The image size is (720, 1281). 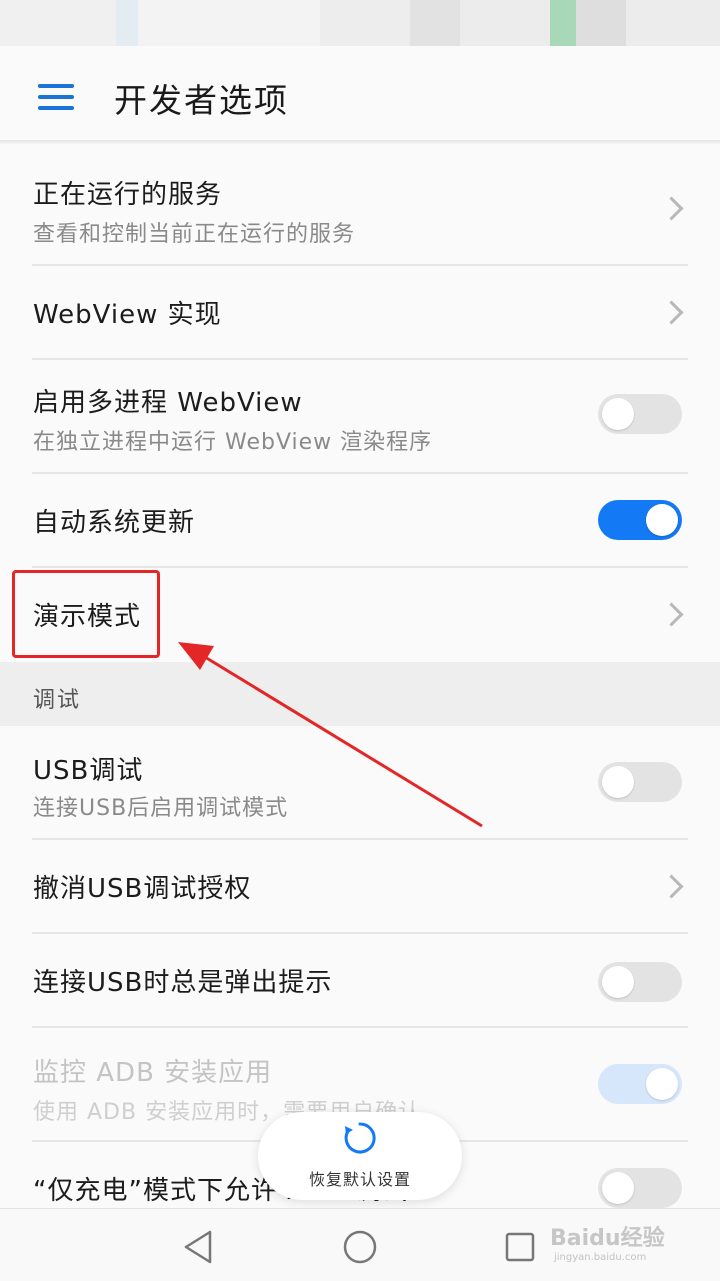 I want to click on charge-only-adb-toggle, so click(x=640, y=1188).